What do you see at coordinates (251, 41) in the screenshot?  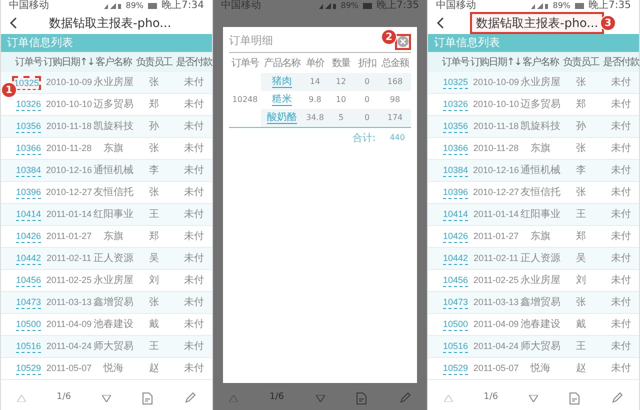 I see `dialog-title: 订单明细` at bounding box center [251, 41].